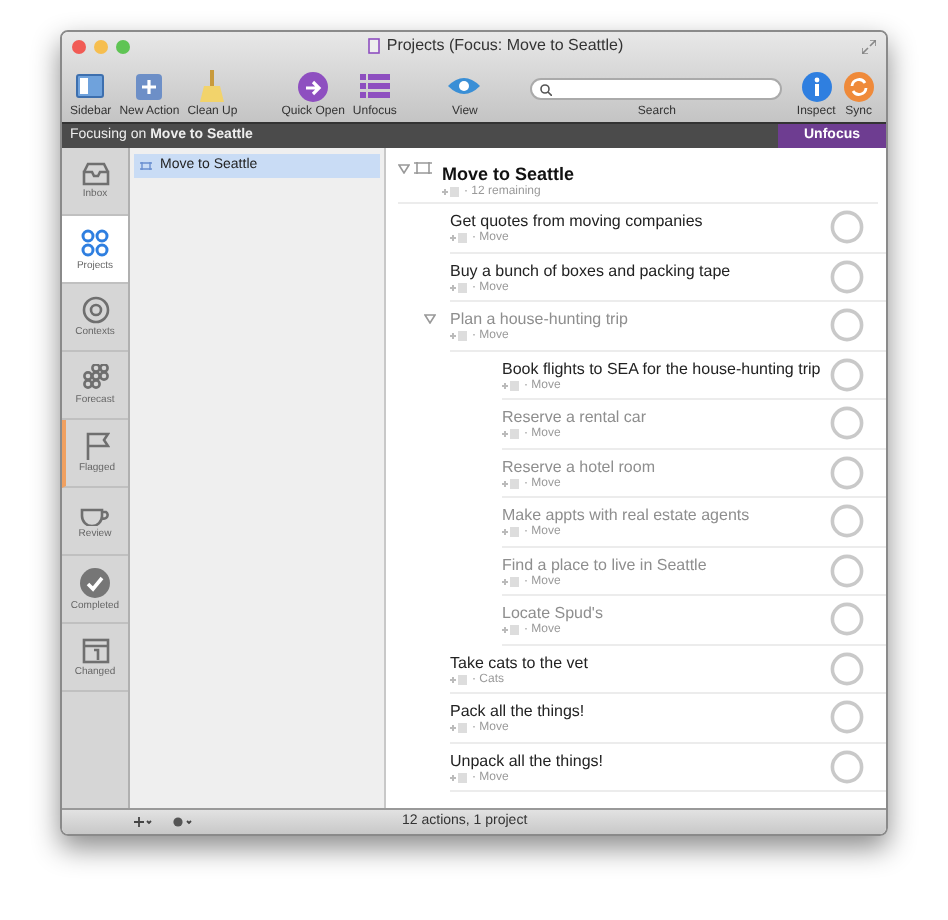 This screenshot has height=920, width=948. Describe the element at coordinates (553, 612) in the screenshot. I see `task-title: Locate Spud's` at that location.